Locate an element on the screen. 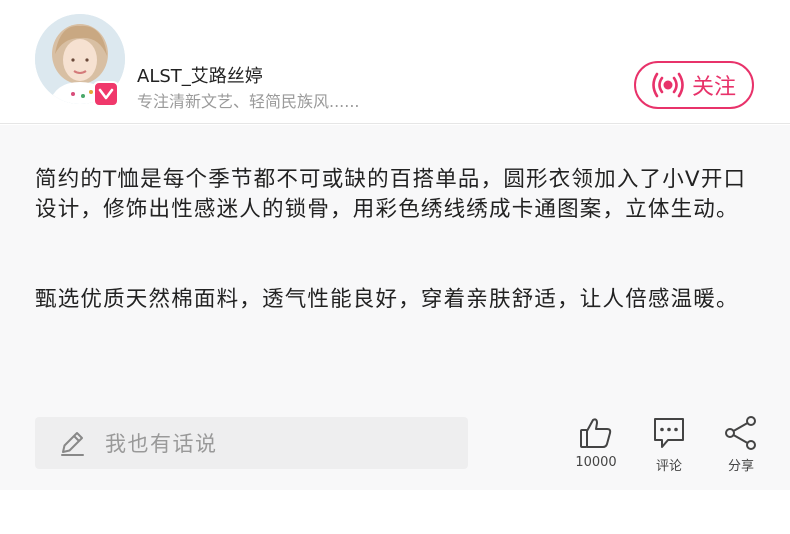 The width and height of the screenshot is (790, 534). author-name: ALST_艾路丝婷 is located at coordinates (200, 75).